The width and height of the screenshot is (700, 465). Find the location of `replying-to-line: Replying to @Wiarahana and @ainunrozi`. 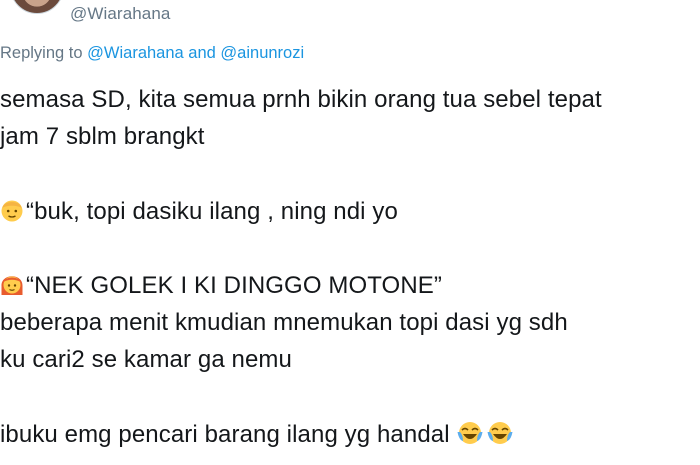

replying-to-line: Replying to @Wiarahana and @ainunrozi is located at coordinates (152, 53).